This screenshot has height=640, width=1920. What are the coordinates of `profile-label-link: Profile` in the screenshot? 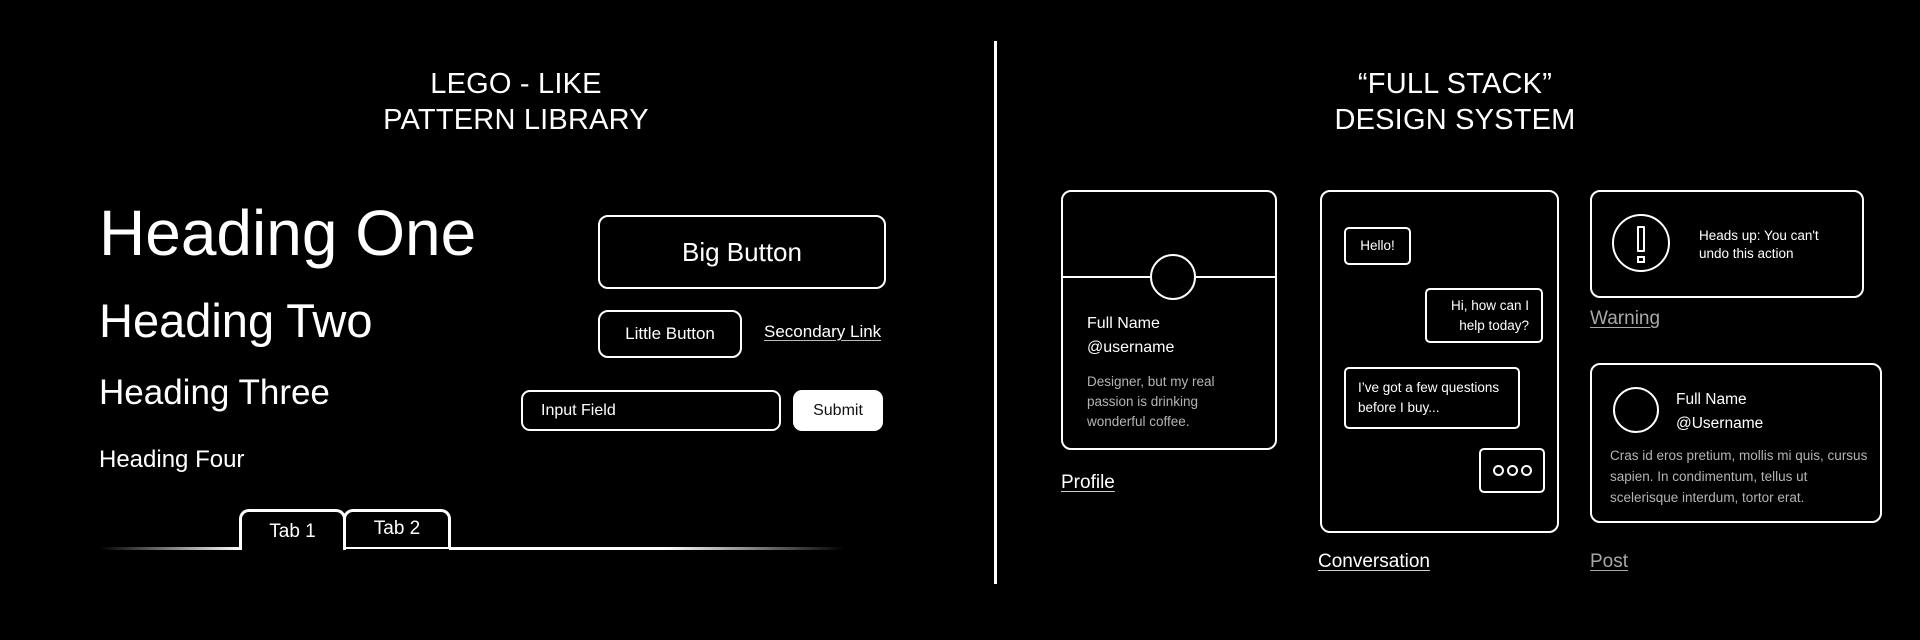 It's located at (1088, 483).